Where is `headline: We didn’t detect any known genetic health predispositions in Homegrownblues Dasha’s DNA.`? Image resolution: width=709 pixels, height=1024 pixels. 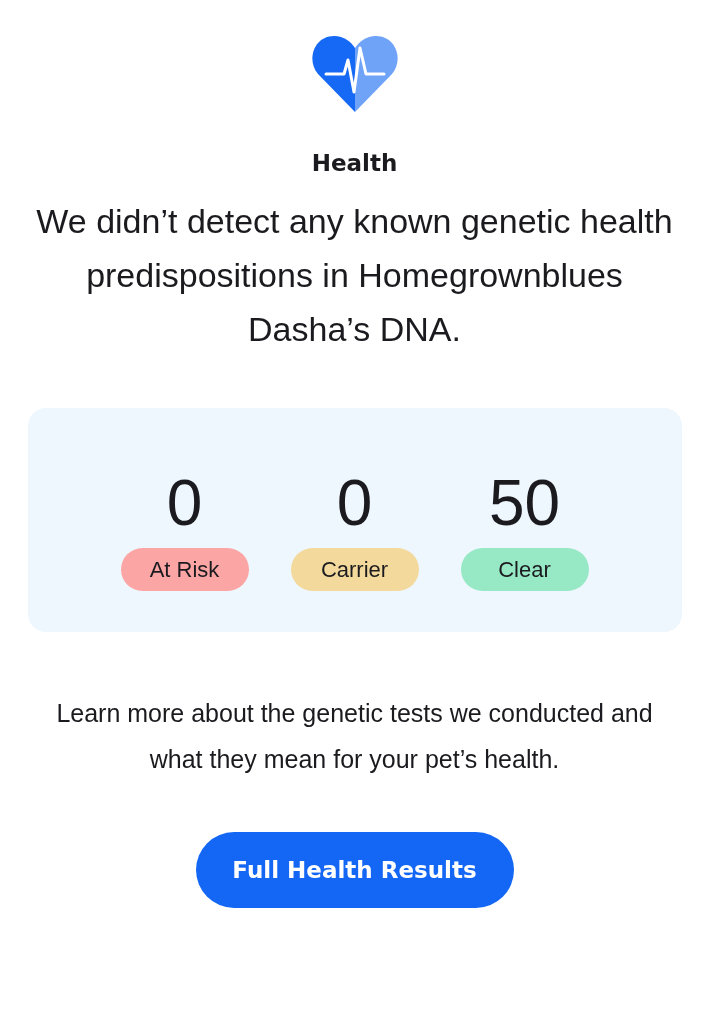 headline: We didn’t detect any known genetic health predispositions in Homegrownblues Dasha’s DNA. is located at coordinates (354, 275).